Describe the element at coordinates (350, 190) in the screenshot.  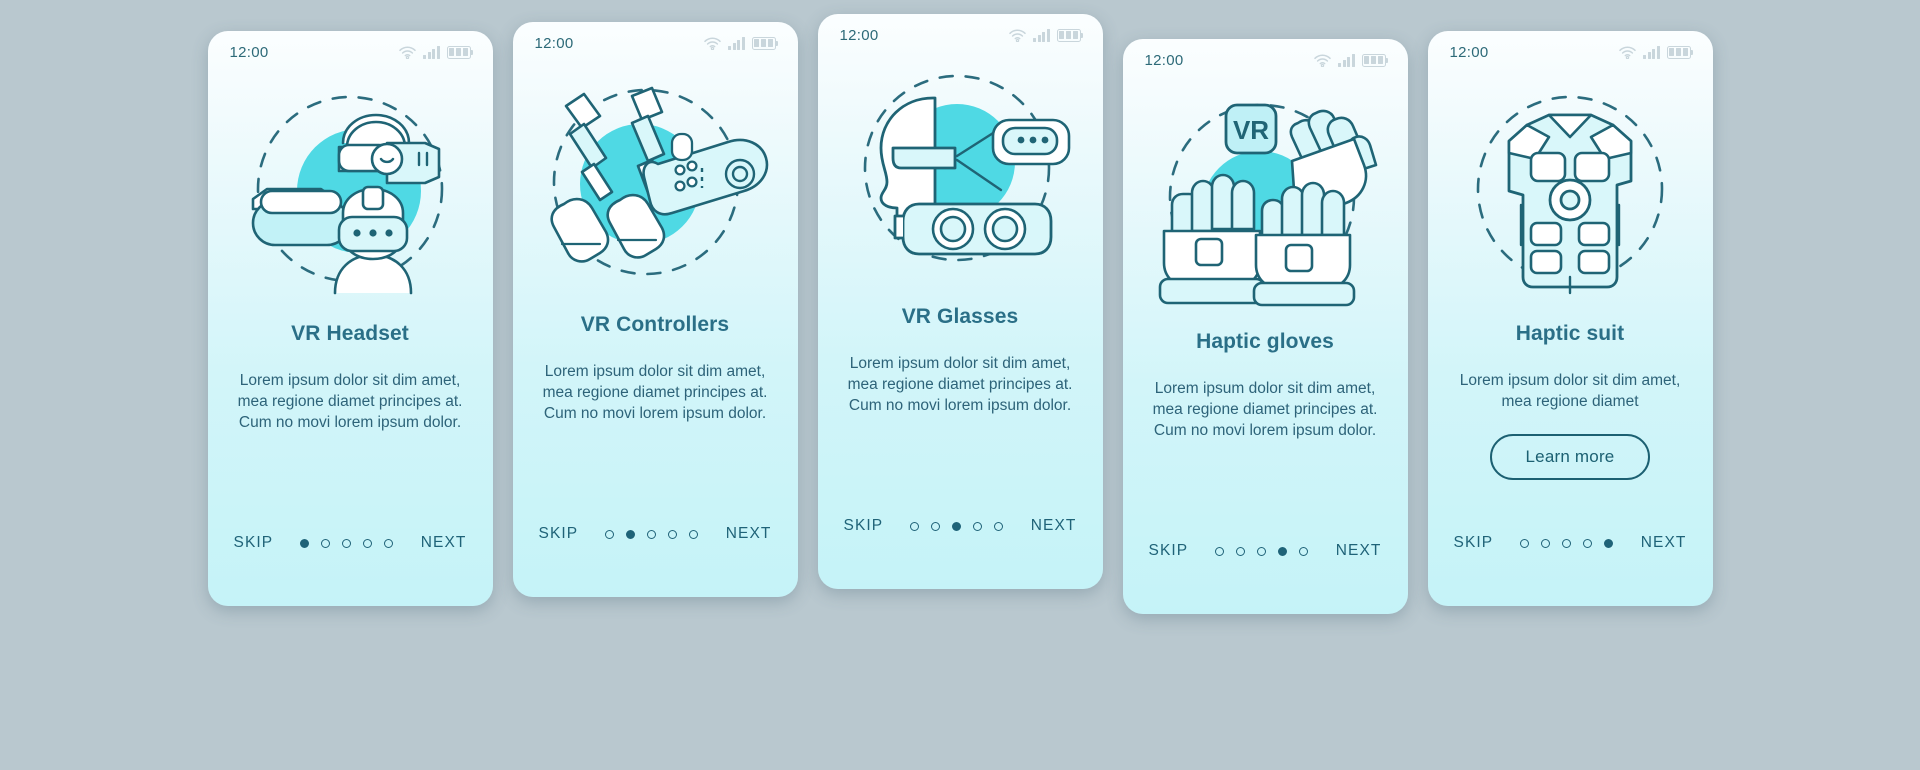
I see `vr-headset-illustration` at that location.